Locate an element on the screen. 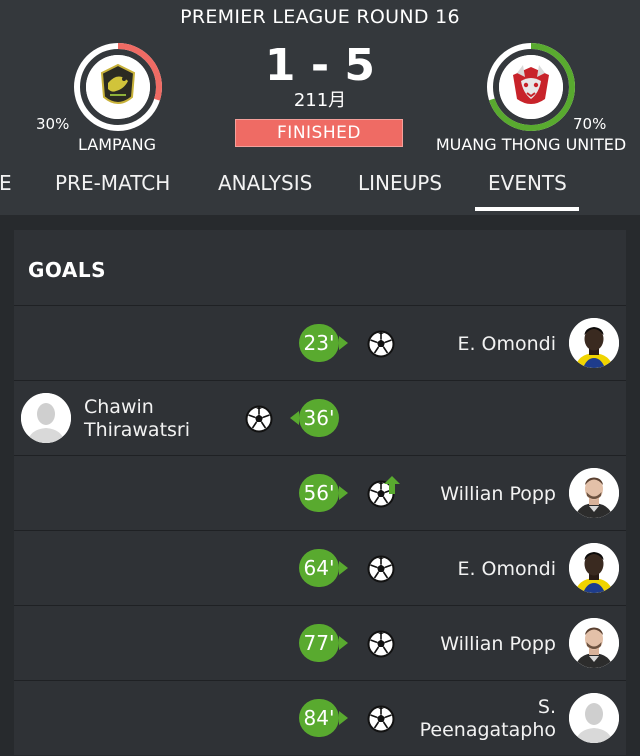 Image resolution: width=640 pixels, height=756 pixels. muang-thong-crest-icon is located at coordinates (531, 87).